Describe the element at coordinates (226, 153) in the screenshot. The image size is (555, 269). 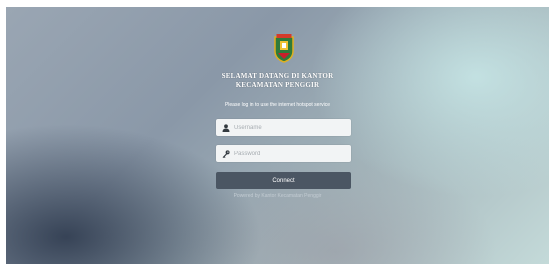
I see `key-icon` at that location.